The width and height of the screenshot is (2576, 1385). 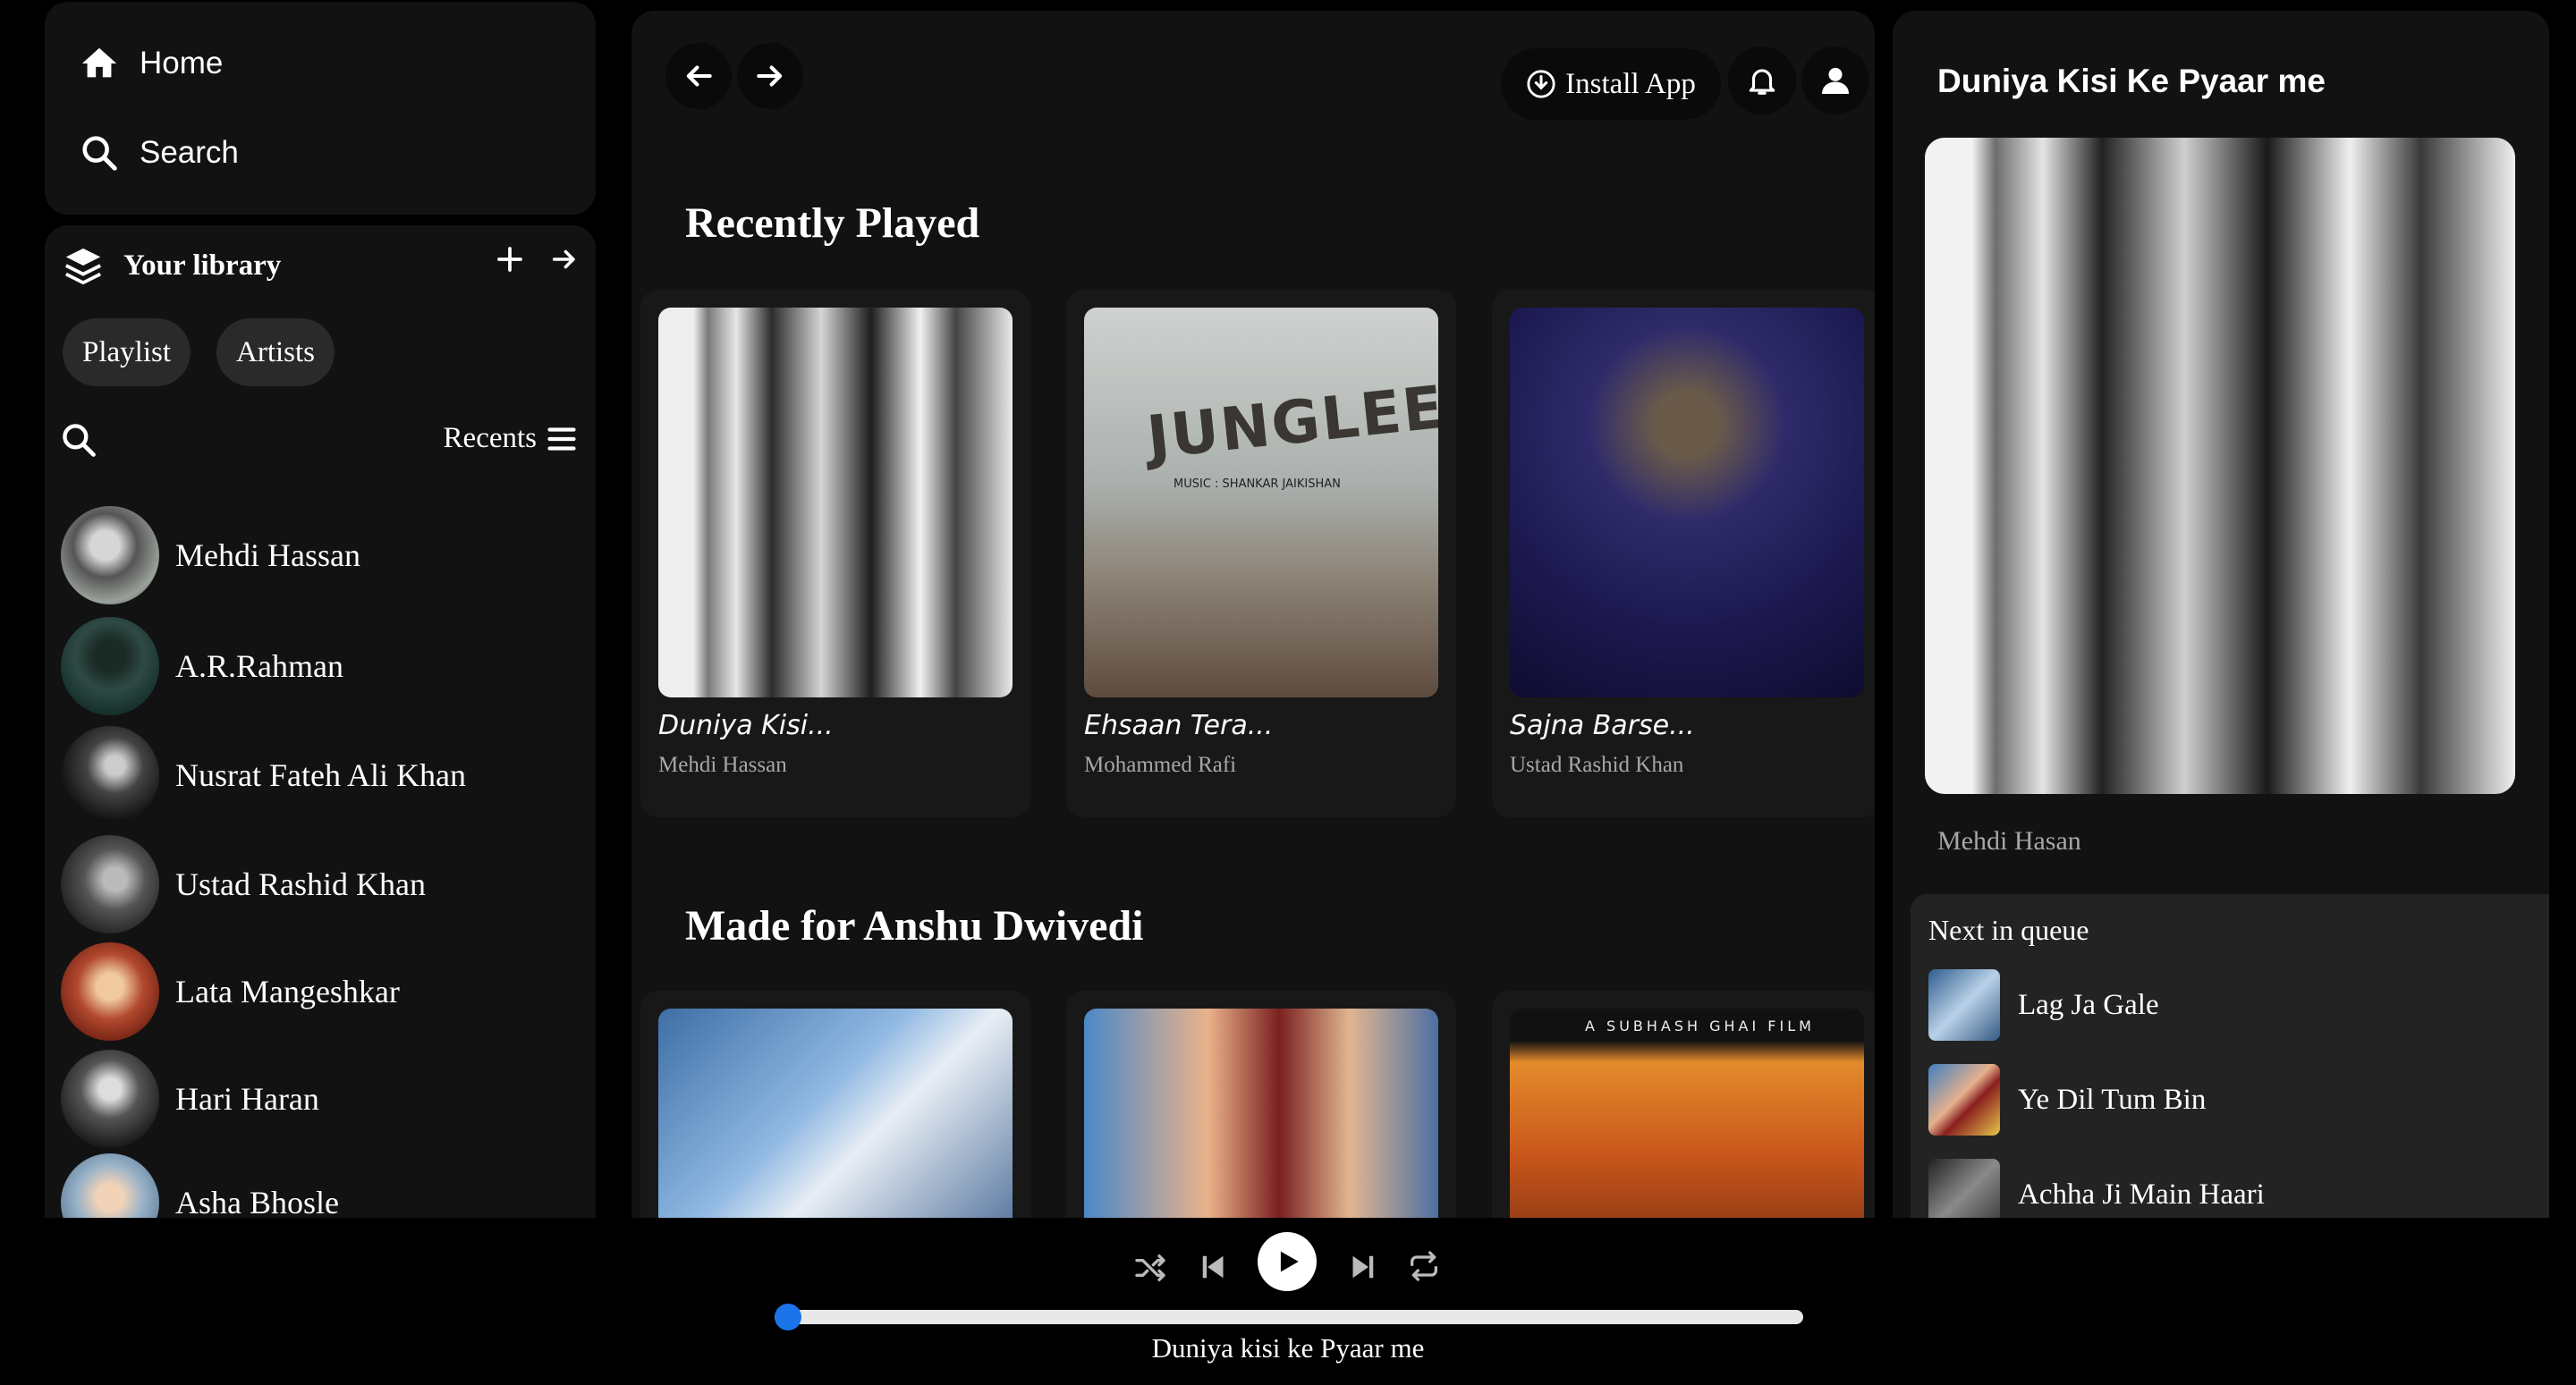 I want to click on player-track-title: Duniya kisi ke Pyaar me, so click(x=1288, y=1348).